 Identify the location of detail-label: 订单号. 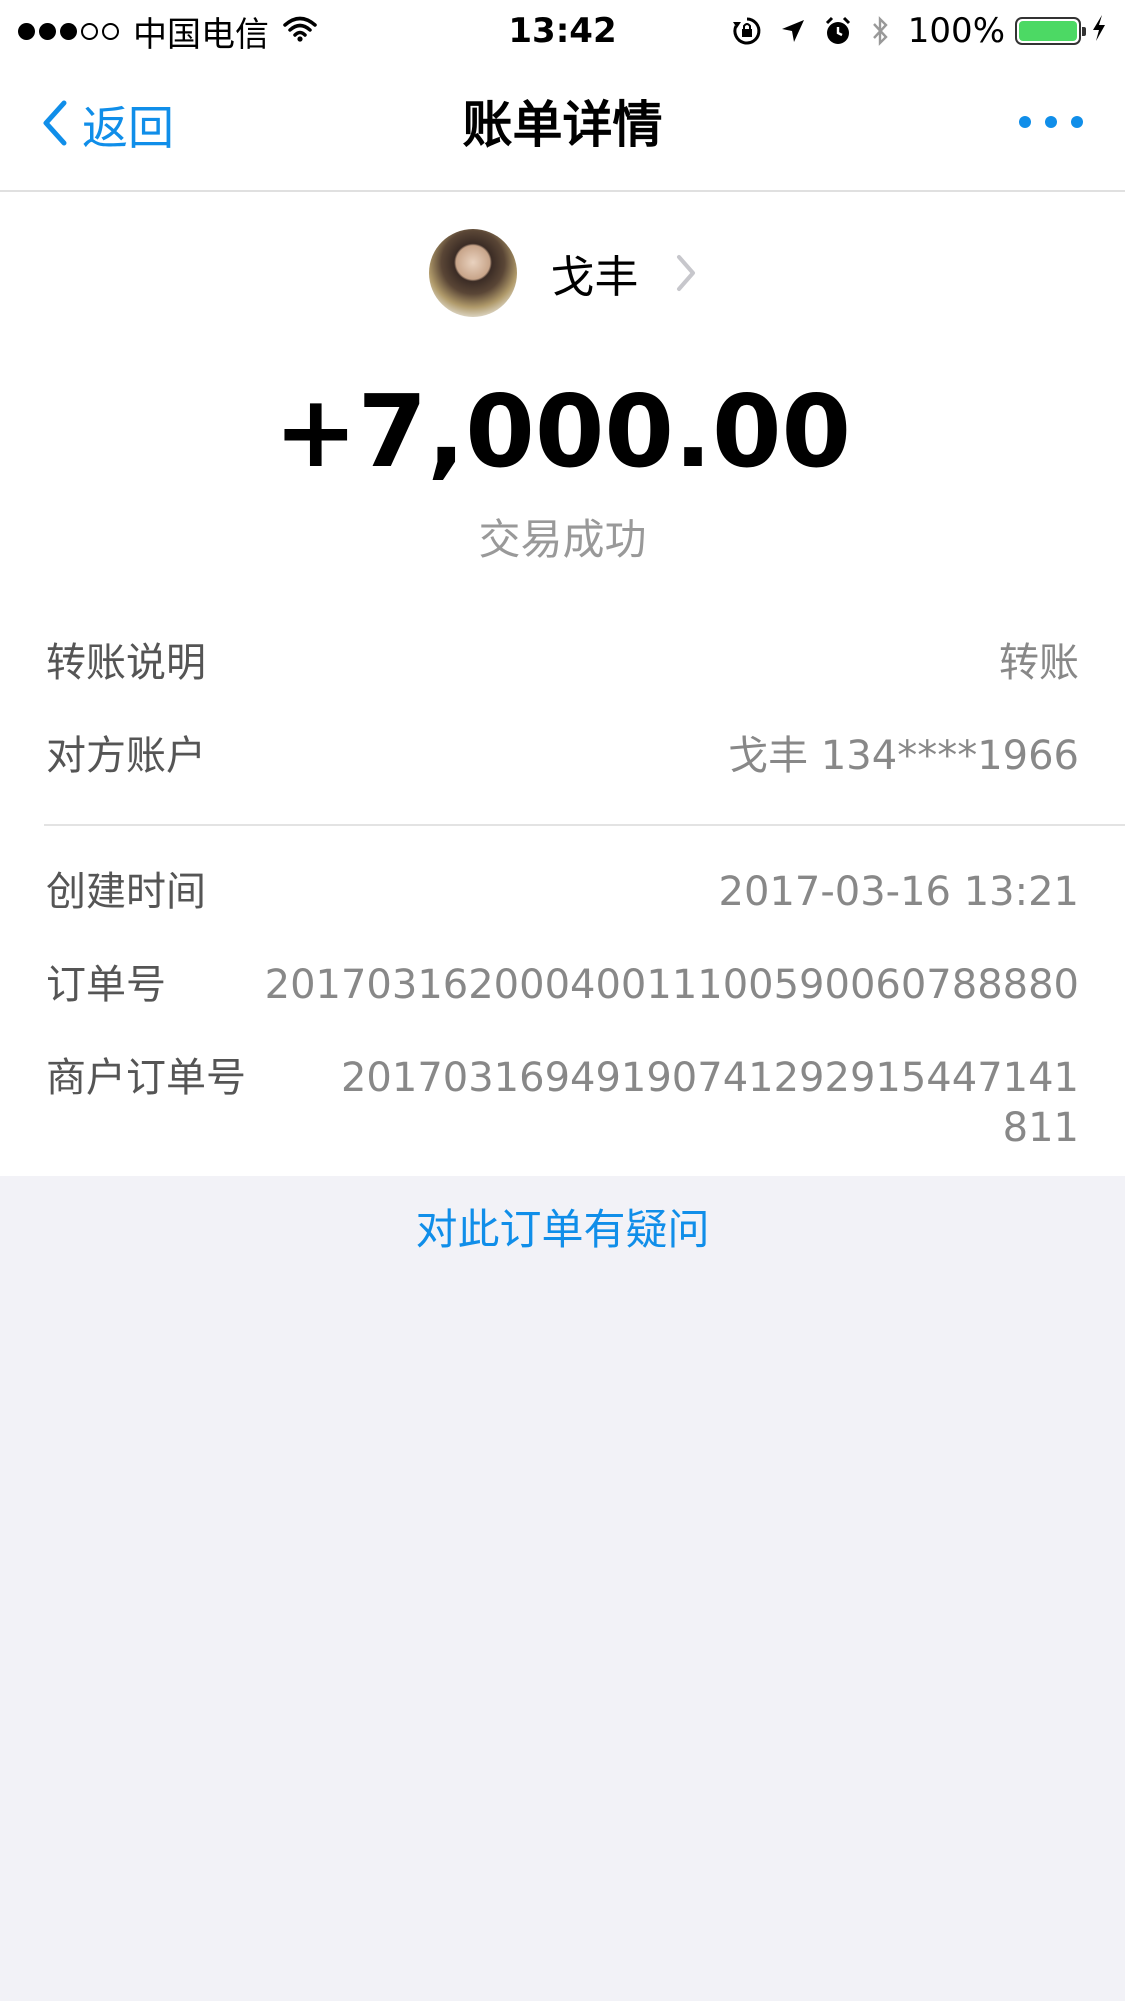
(106, 985).